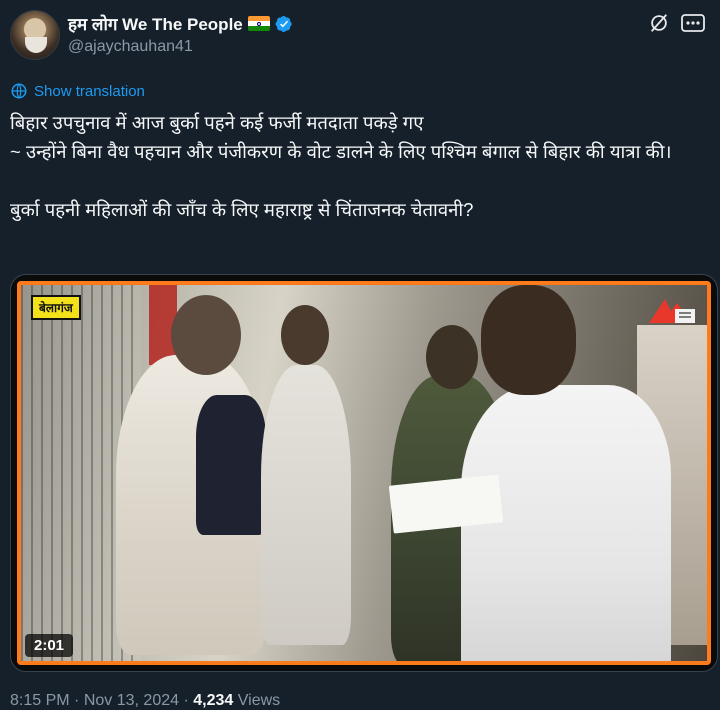 The height and width of the screenshot is (710, 720). What do you see at coordinates (231, 465) in the screenshot?
I see `person-dark-garment` at bounding box center [231, 465].